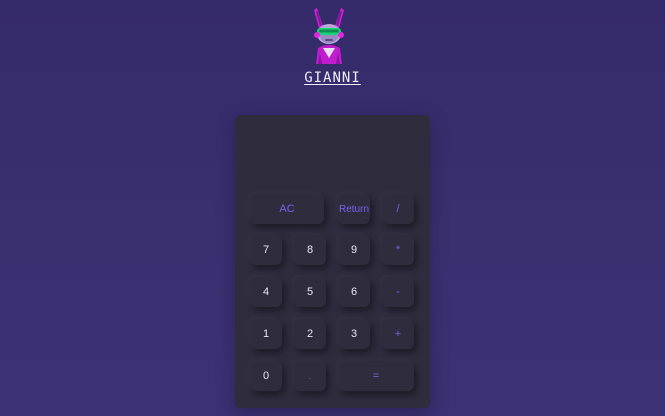 Image resolution: width=665 pixels, height=416 pixels. I want to click on profile-name-link: GIANNI, so click(332, 78).